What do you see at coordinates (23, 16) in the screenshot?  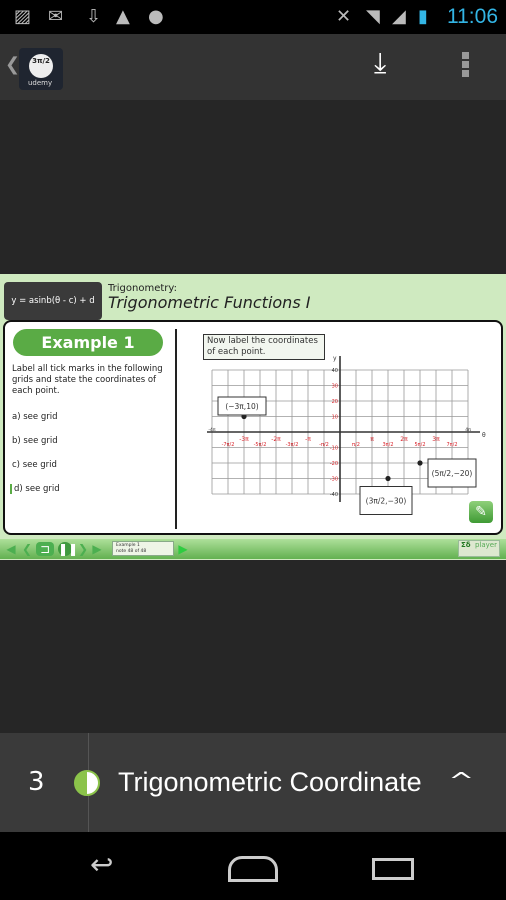 I see `gallery-icon: ▨` at bounding box center [23, 16].